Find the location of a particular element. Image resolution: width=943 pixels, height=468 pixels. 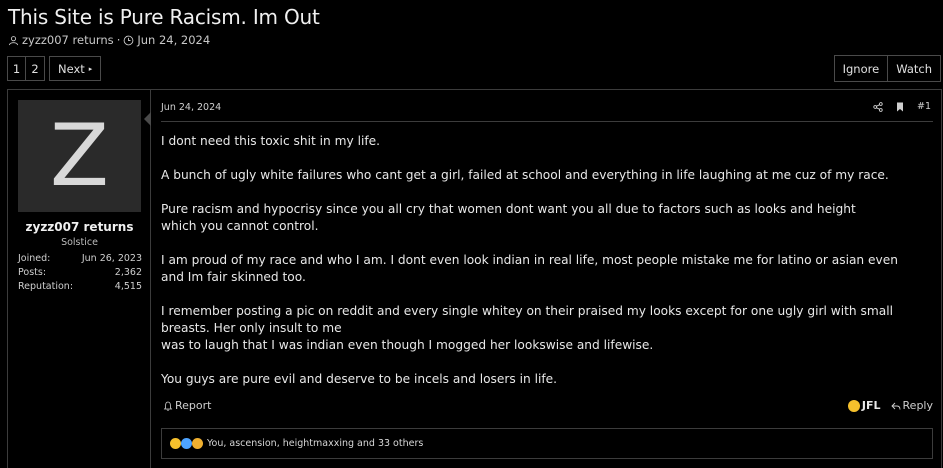

post-tools: #1 is located at coordinates (902, 106).